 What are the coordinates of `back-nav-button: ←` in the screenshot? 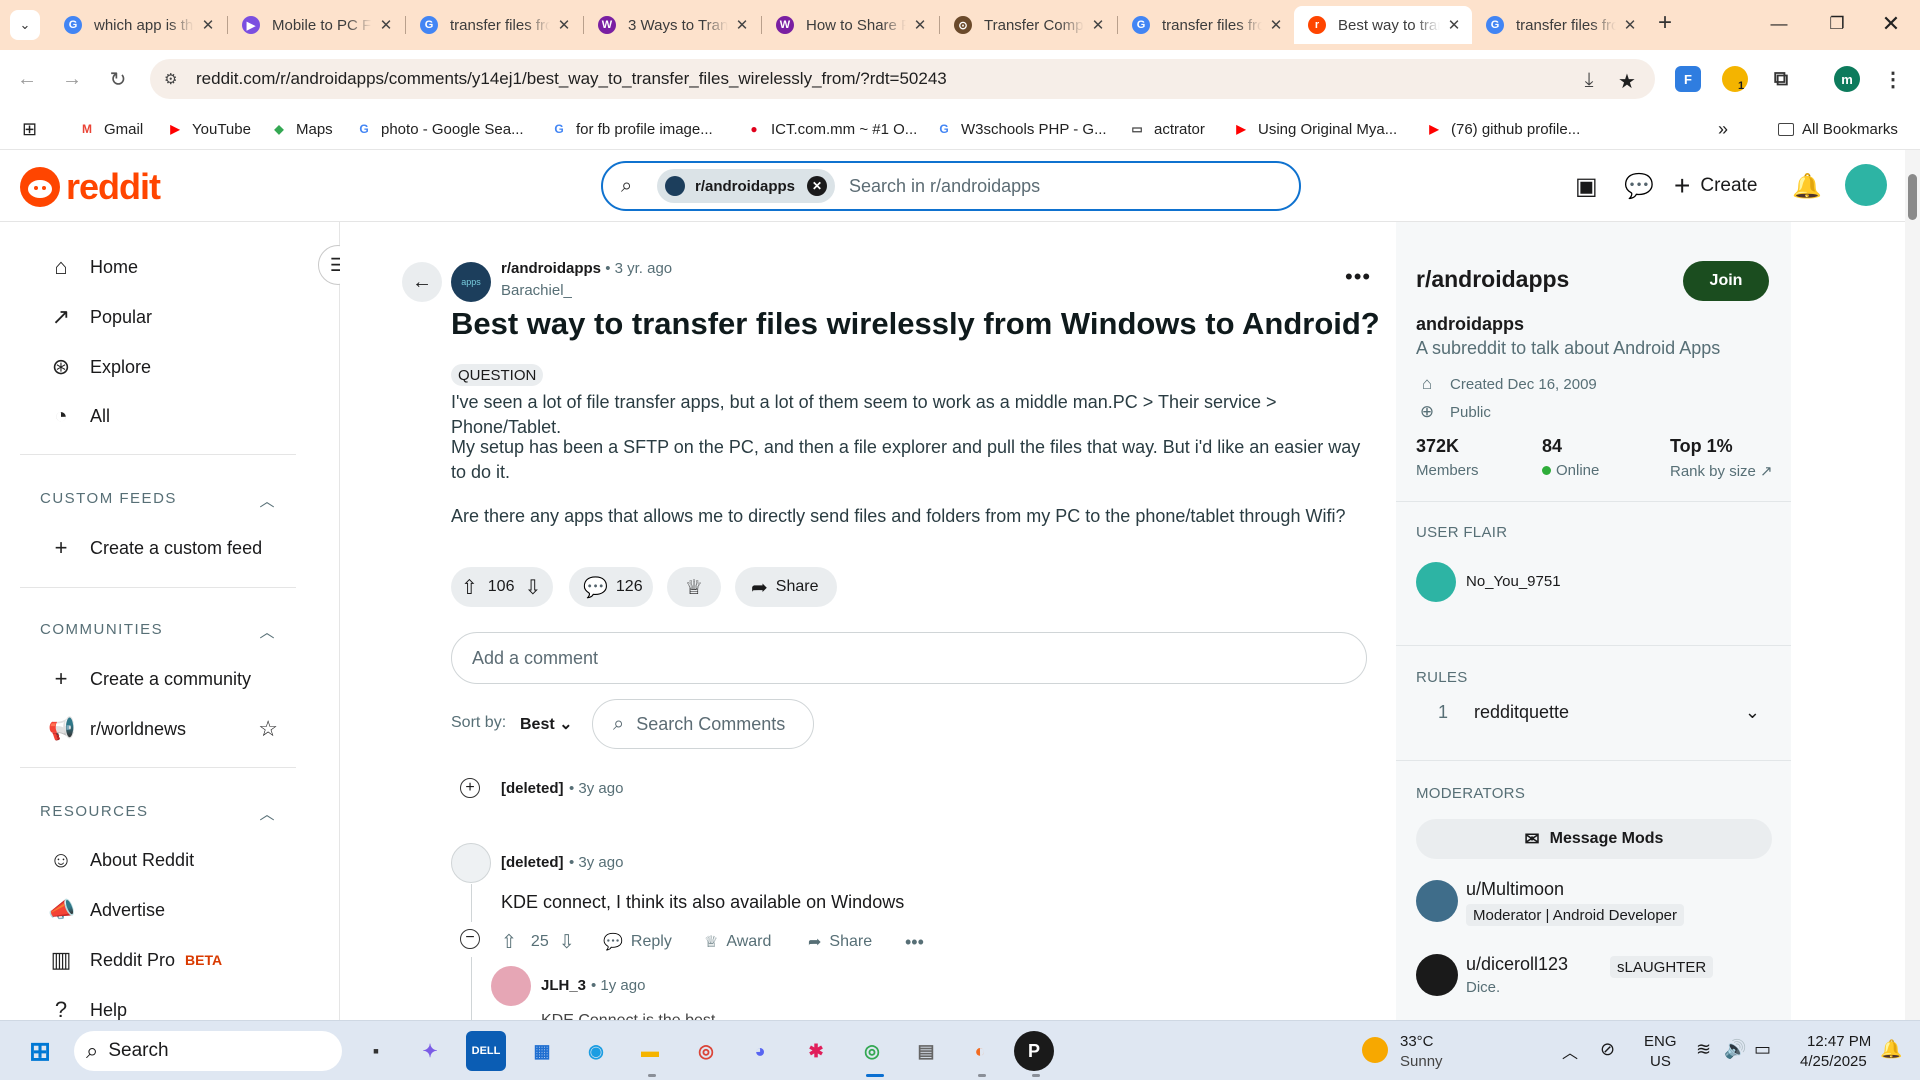 It's located at (27, 79).